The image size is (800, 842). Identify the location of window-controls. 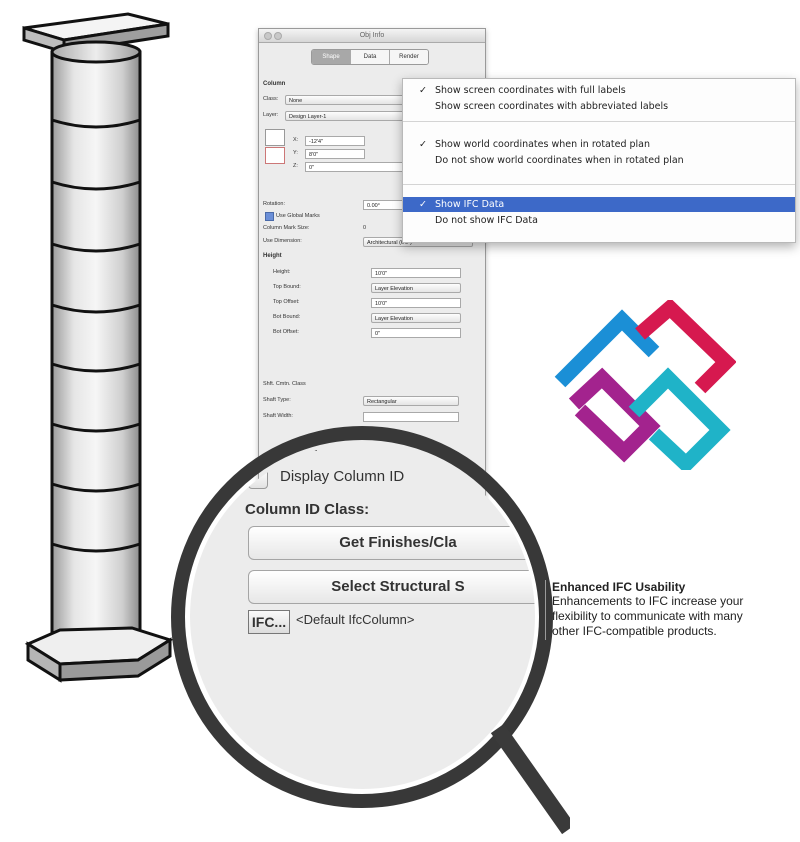
(274, 38).